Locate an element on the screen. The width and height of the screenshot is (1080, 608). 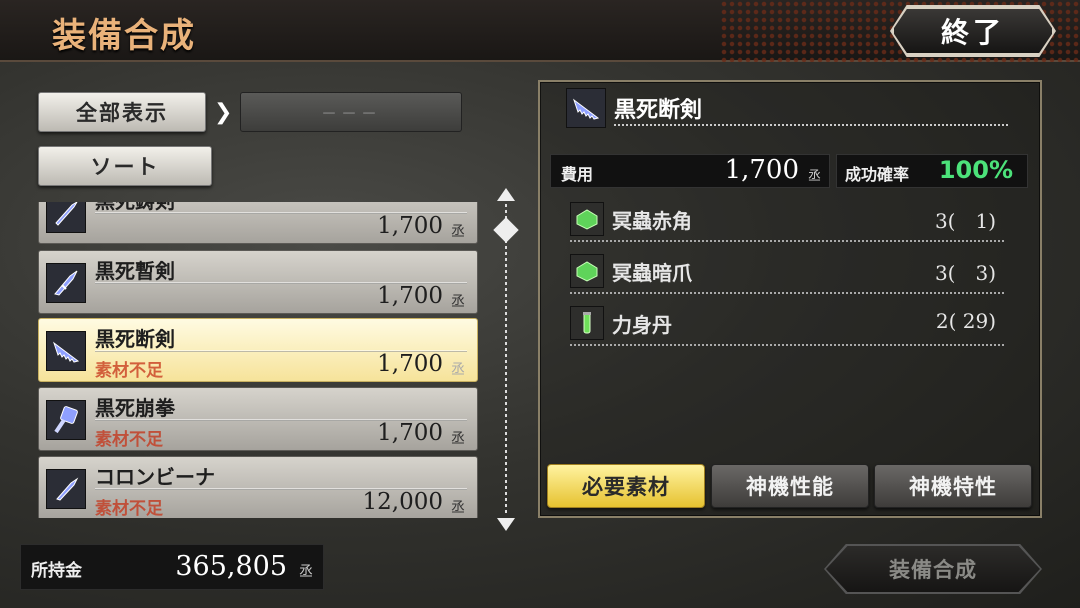
list-item: 黒死崩拳 素材不足 1,700 丞 is located at coordinates (258, 419).